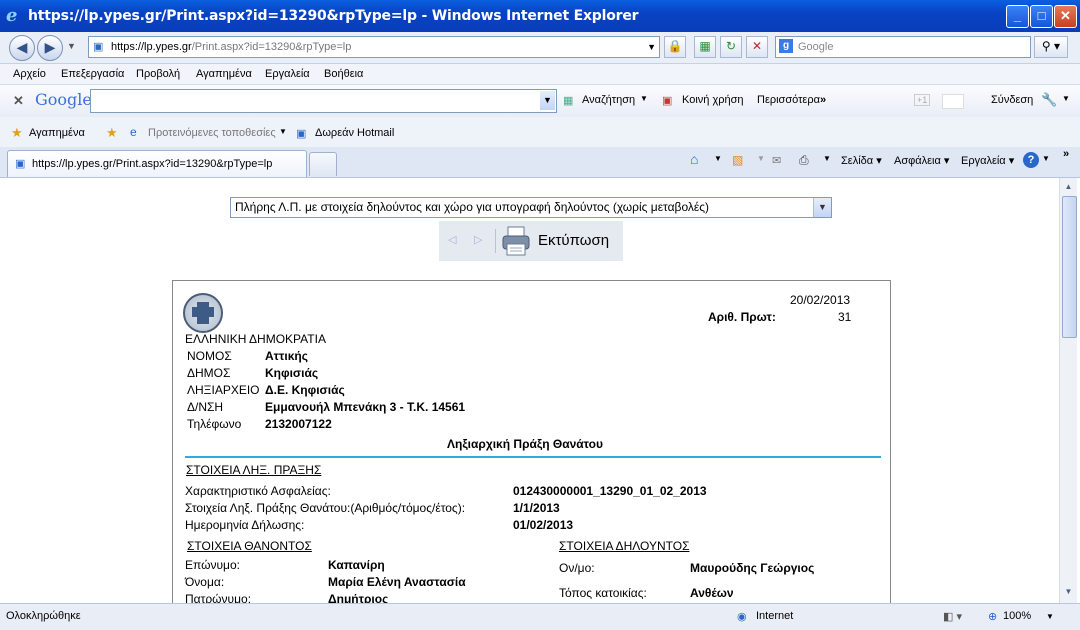  I want to click on deceased-value: Καπανίρη, so click(356, 565).